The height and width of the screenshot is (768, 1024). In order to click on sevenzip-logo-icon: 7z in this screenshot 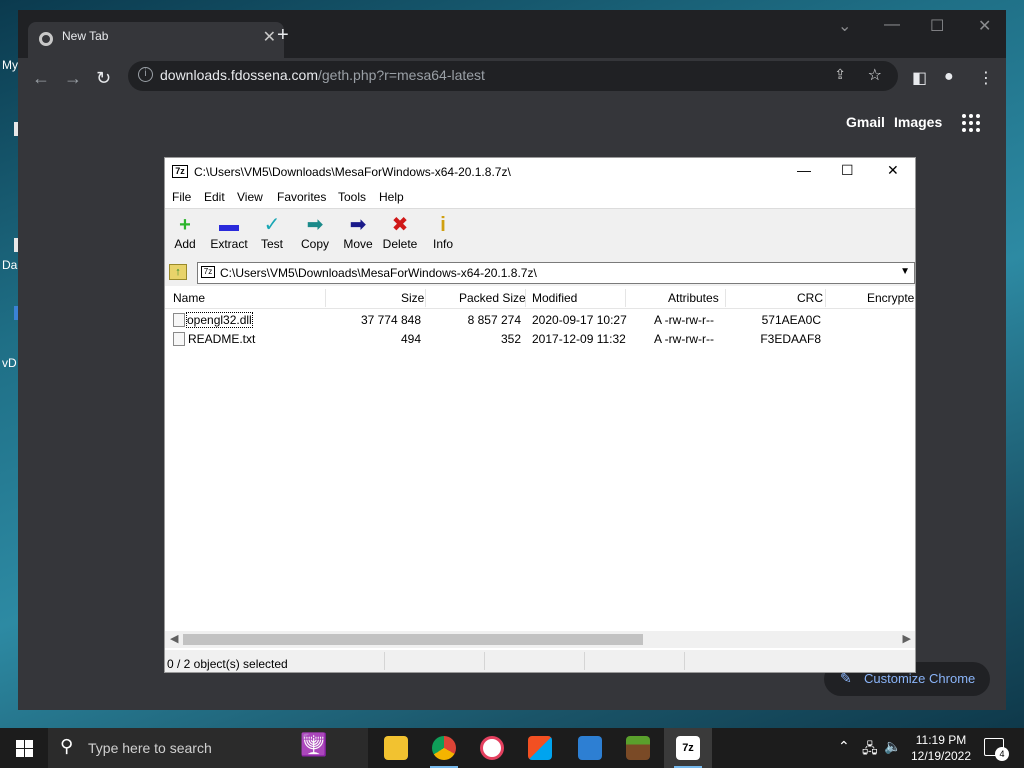, I will do `click(180, 171)`.